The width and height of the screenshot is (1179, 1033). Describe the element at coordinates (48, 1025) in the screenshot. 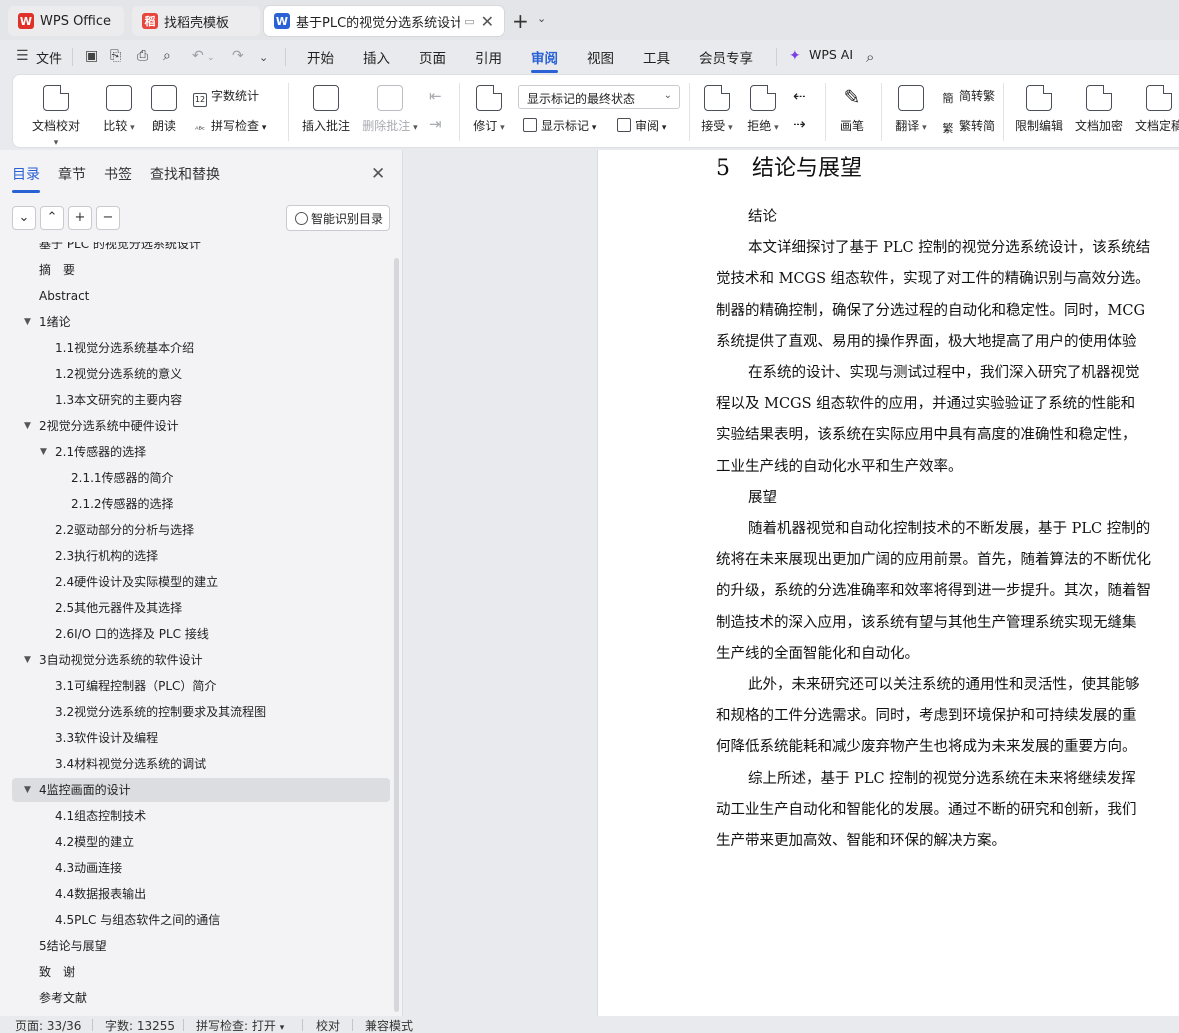

I see `page-indicator: 页面: 33/36` at that location.